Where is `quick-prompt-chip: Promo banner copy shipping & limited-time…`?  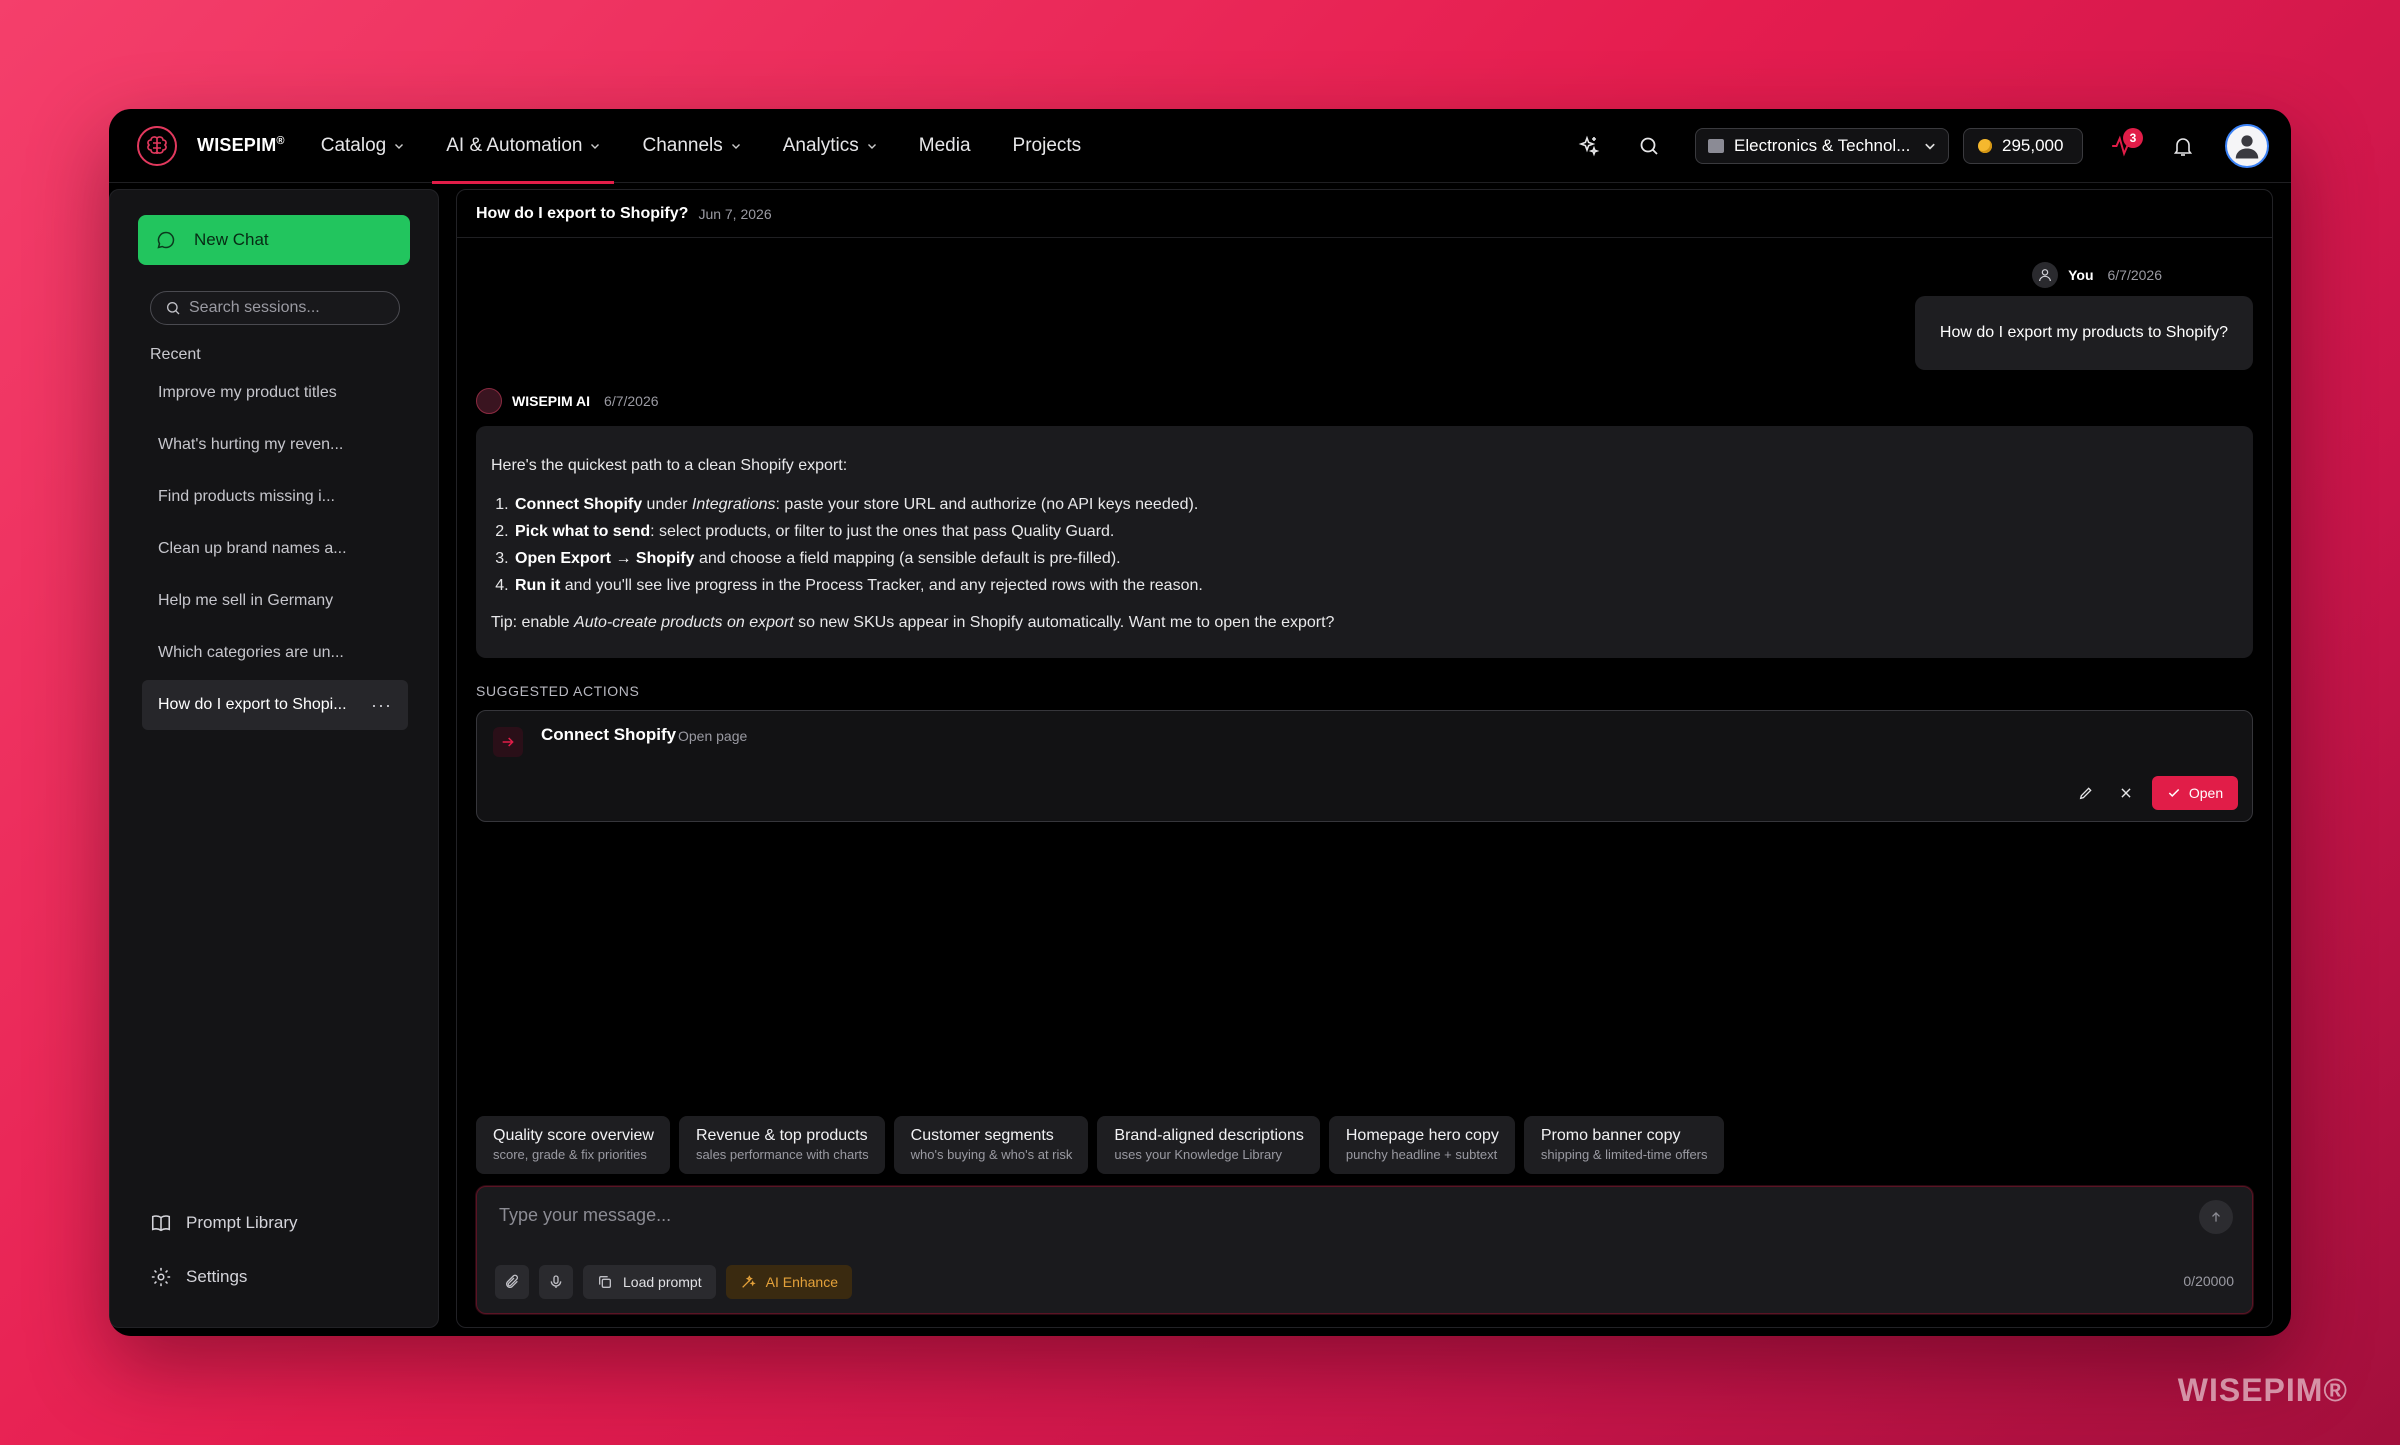
quick-prompt-chip: Promo banner copy shipping & limited-time… is located at coordinates (1623, 1145).